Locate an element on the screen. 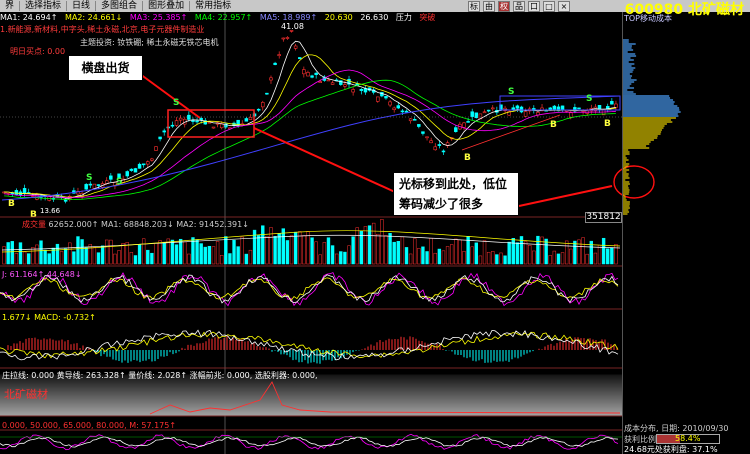  buy-signal: B is located at coordinates (553, 125).